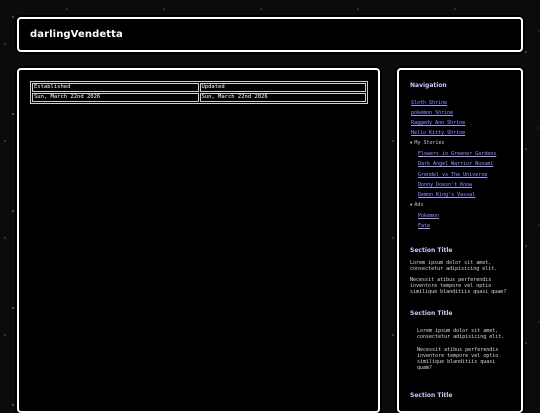 Image resolution: width=540 pixels, height=413 pixels. I want to click on site-title: darlingVendetta, so click(76, 34).